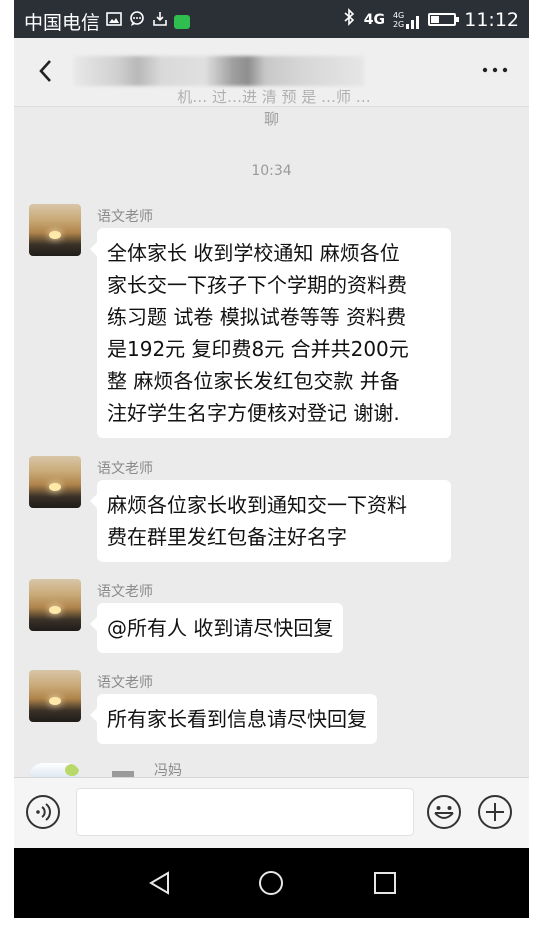  What do you see at coordinates (398, 15) in the screenshot?
I see `network-small-top: 4G` at bounding box center [398, 15].